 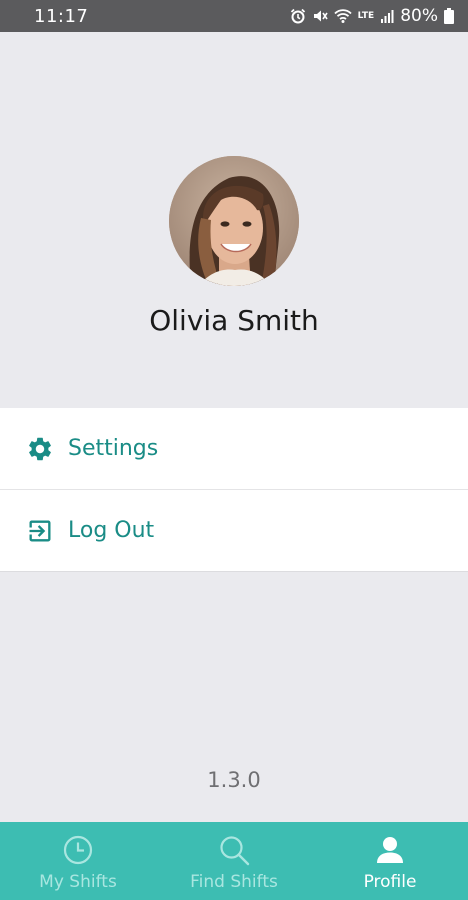 What do you see at coordinates (234, 850) in the screenshot?
I see `search-icon` at bounding box center [234, 850].